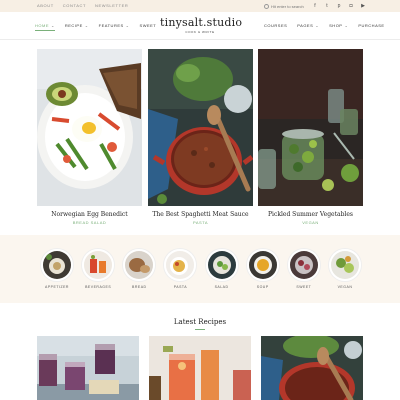 This screenshot has height=400, width=400. Describe the element at coordinates (263, 287) in the screenshot. I see `category-label: SOUP` at that location.